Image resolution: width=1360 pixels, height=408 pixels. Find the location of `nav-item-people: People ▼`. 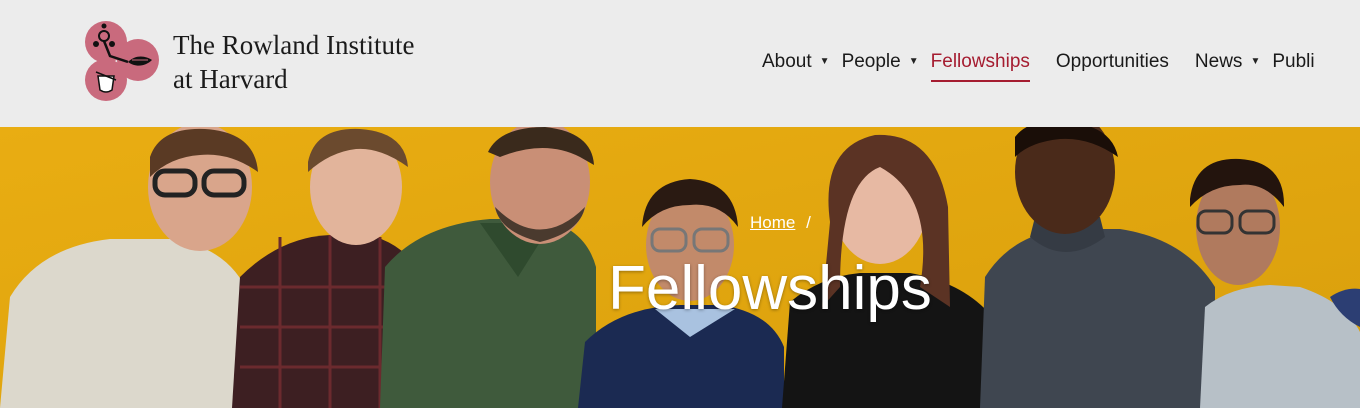

nav-item-people: People ▼ is located at coordinates (880, 62).